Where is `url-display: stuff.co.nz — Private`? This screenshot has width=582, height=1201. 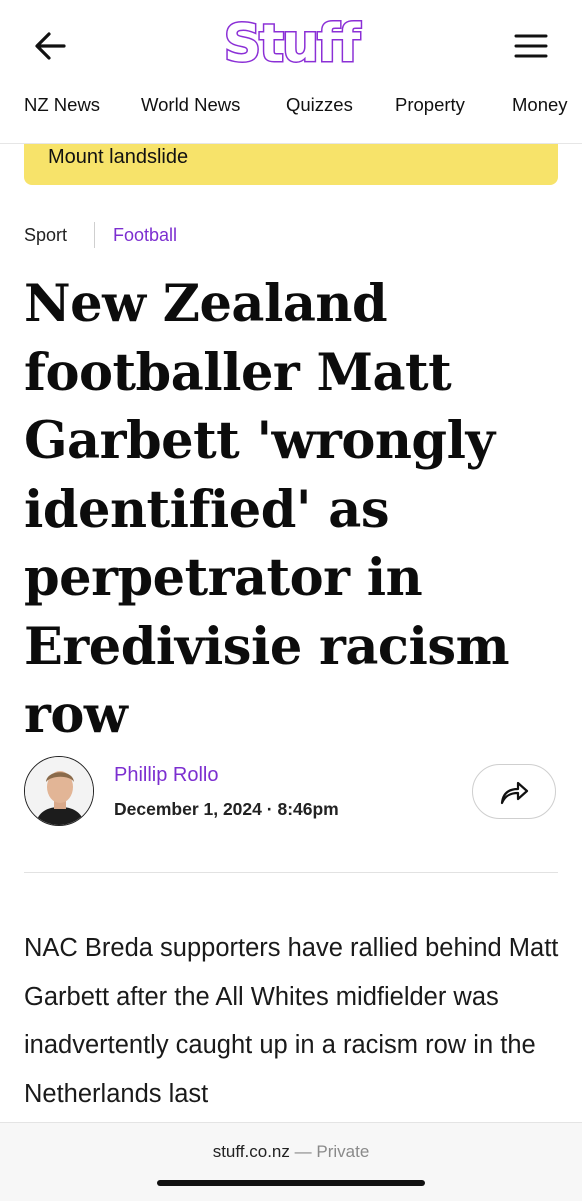 url-display: stuff.co.nz — Private is located at coordinates (291, 1152).